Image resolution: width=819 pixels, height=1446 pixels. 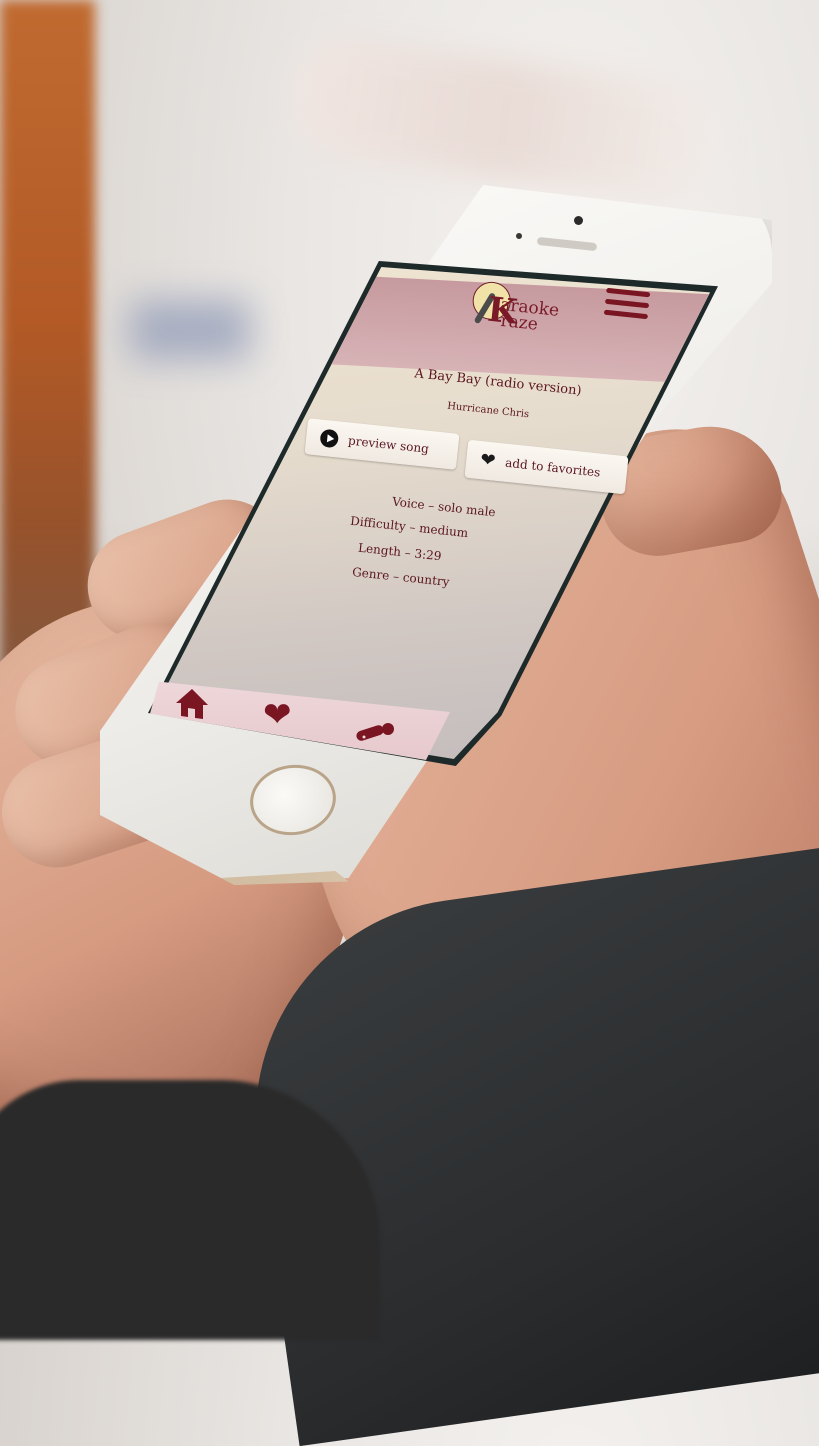 I want to click on blurred-airplane, so click(x=505, y=120).